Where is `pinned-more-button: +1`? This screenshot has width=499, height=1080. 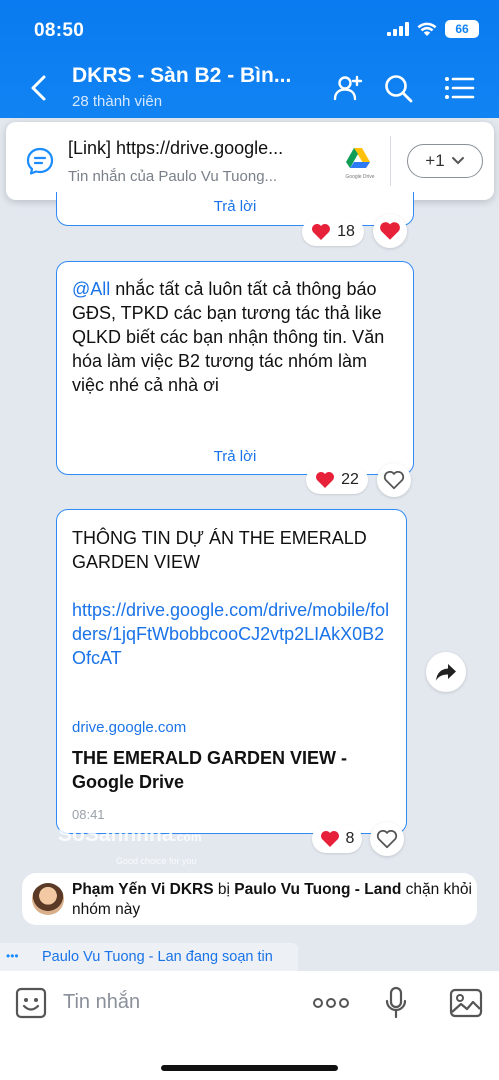
pinned-more-button: +1 is located at coordinates (445, 161).